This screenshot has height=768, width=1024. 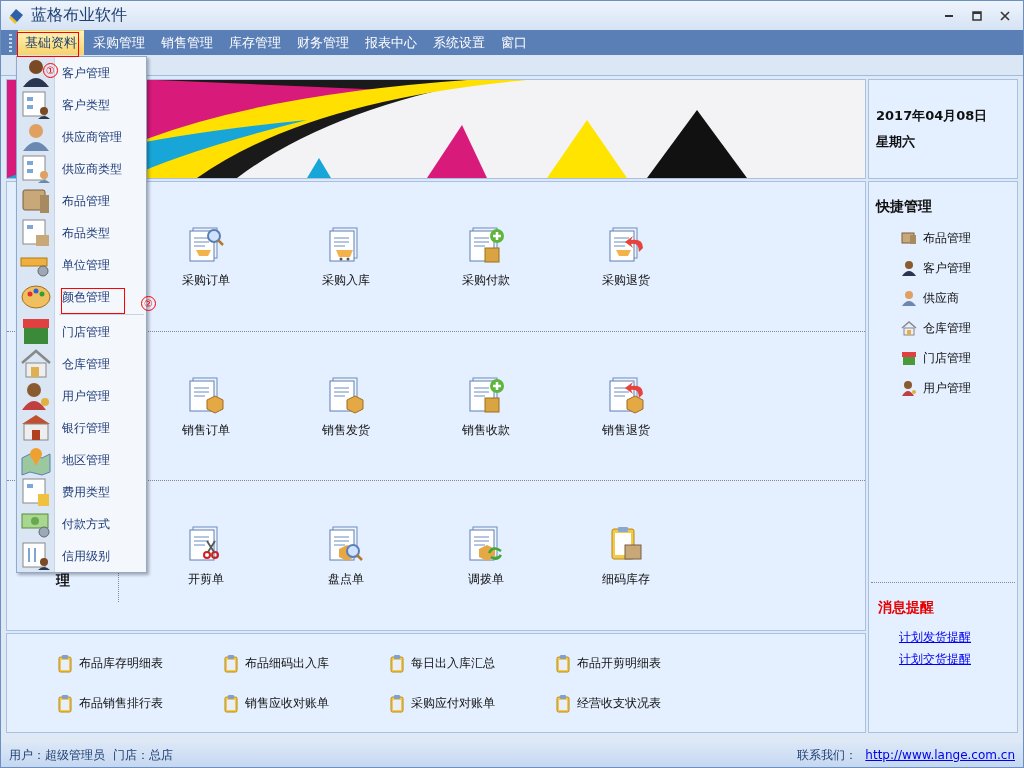 I want to click on report-link: 采购应付对账单, so click(x=453, y=703).